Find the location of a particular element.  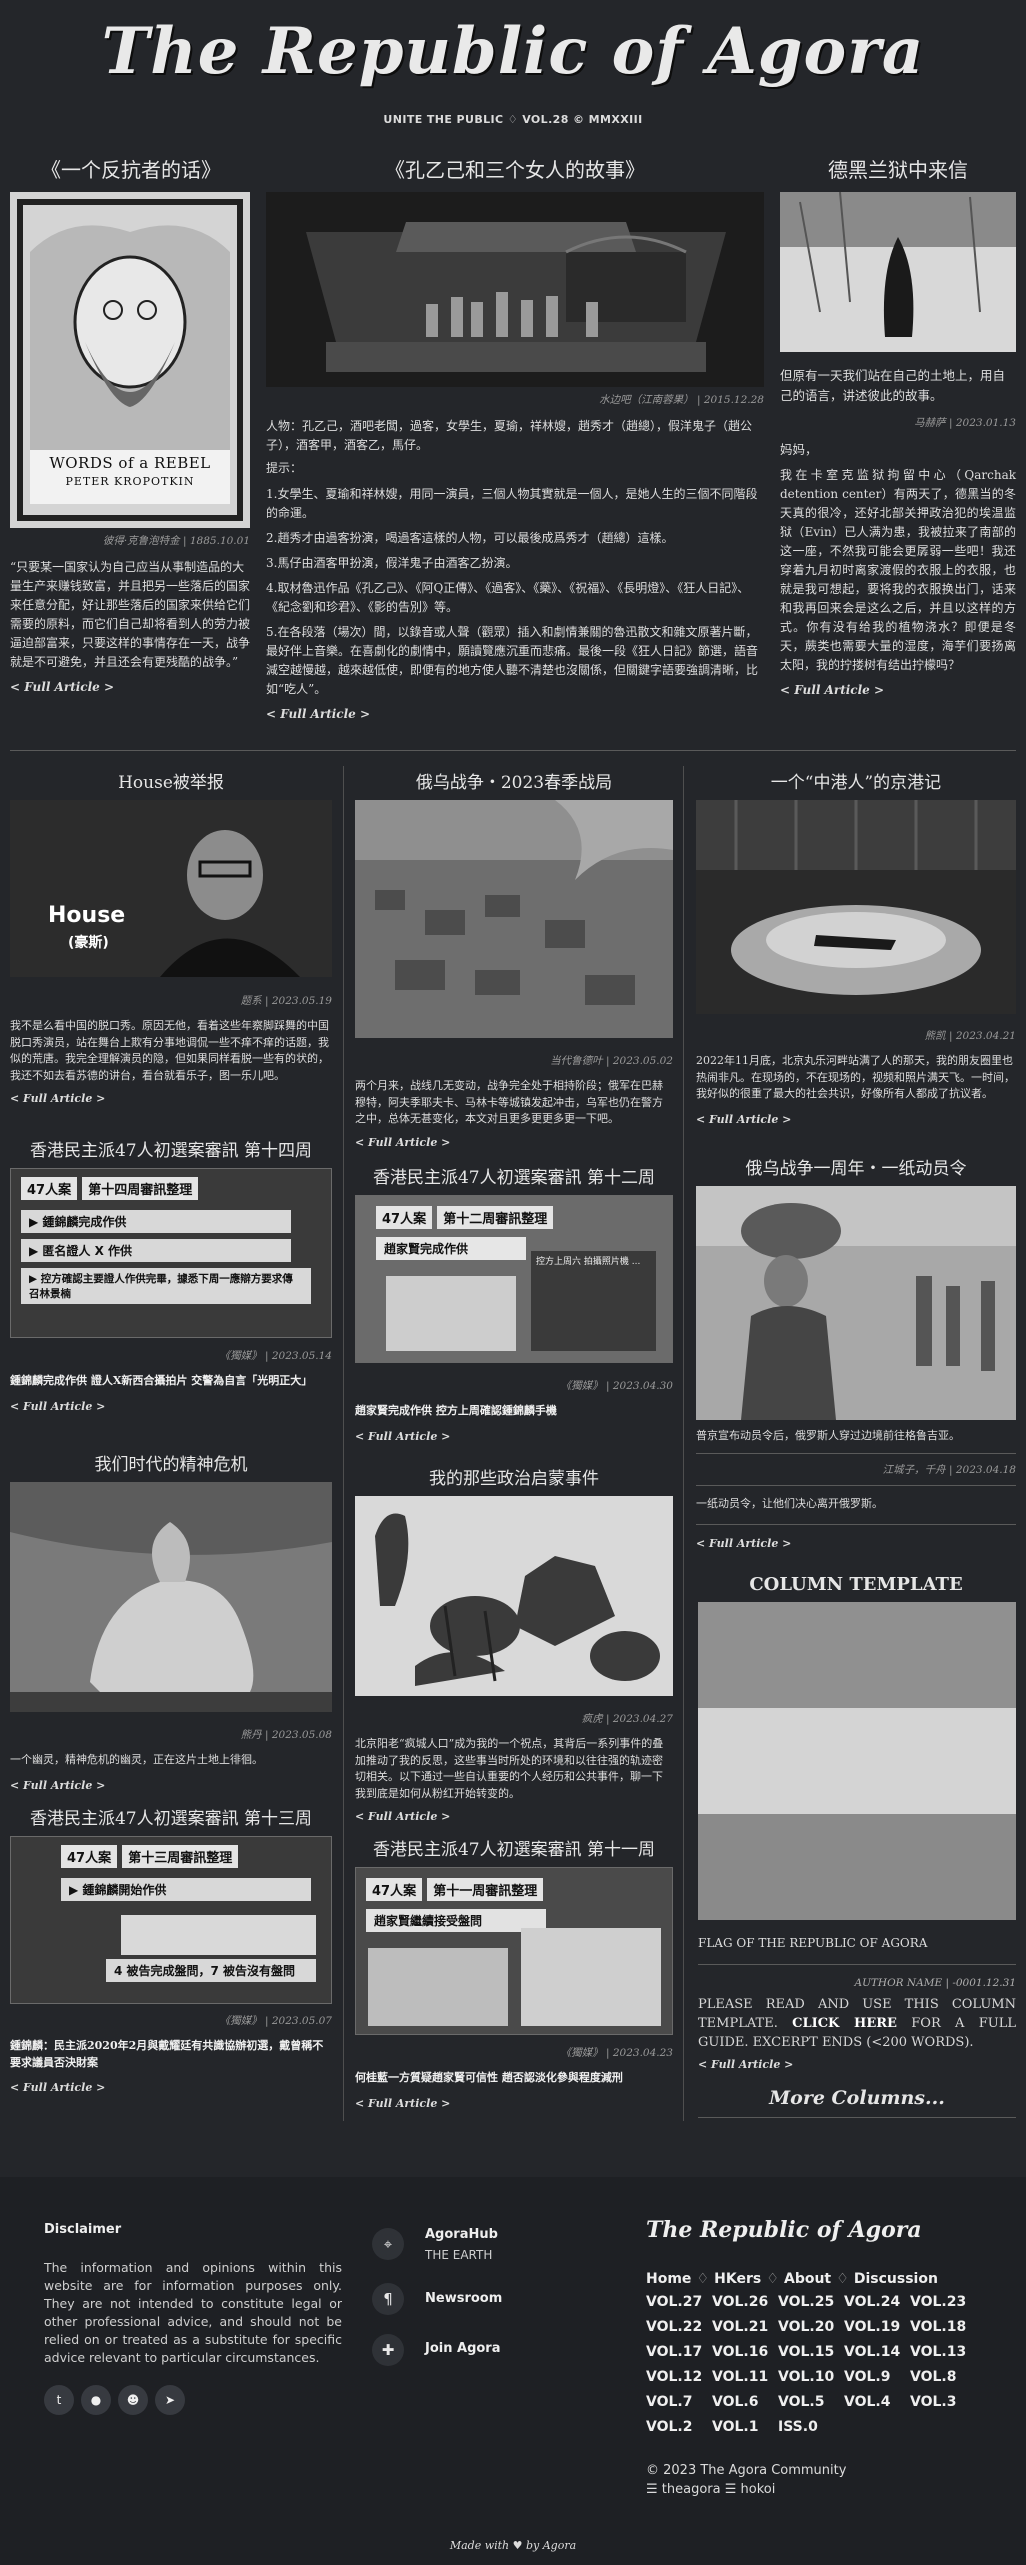

article-title: 香港民主派47人初選案審訊 第十三周 is located at coordinates (171, 1819).